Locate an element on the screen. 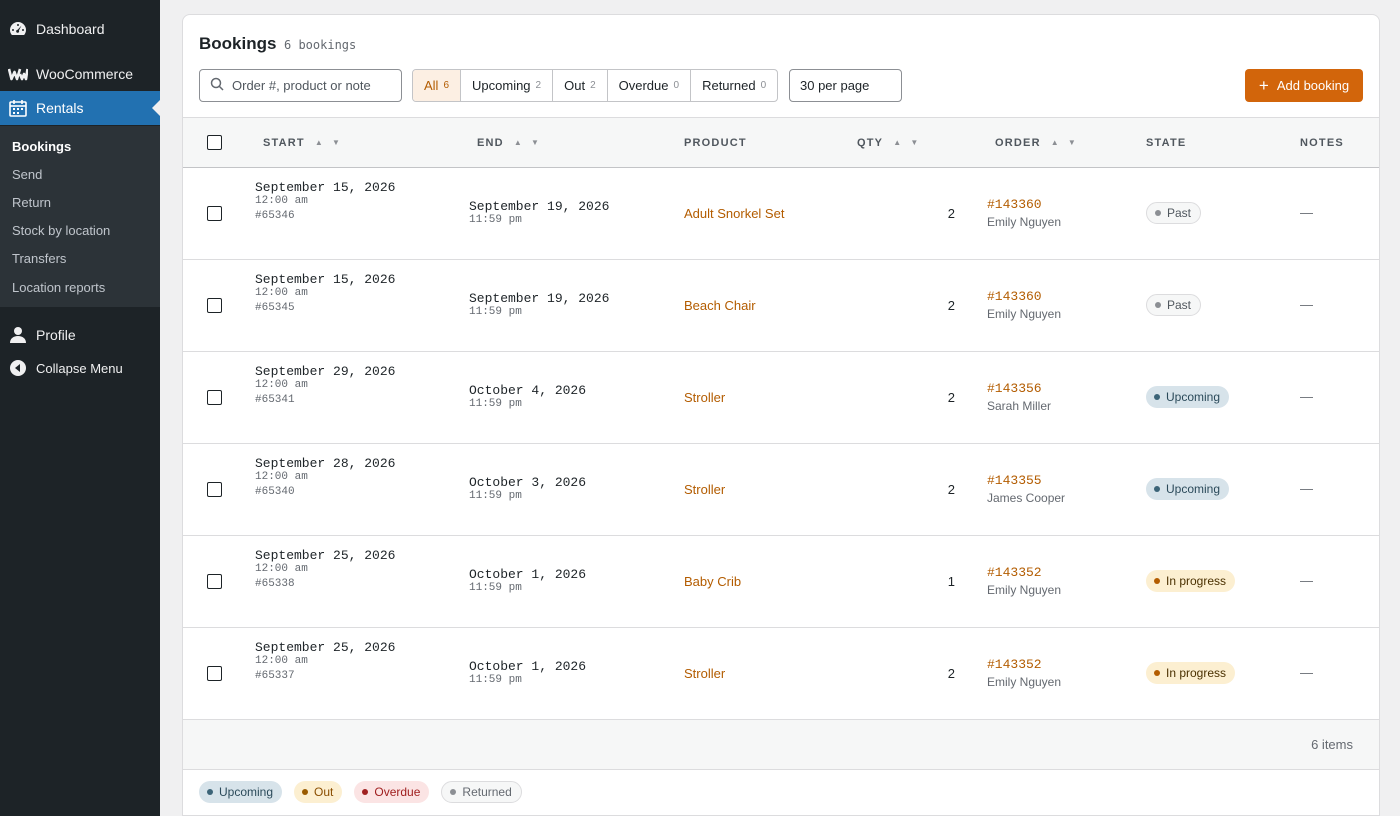  state-cell: Past is located at coordinates (1174, 213).